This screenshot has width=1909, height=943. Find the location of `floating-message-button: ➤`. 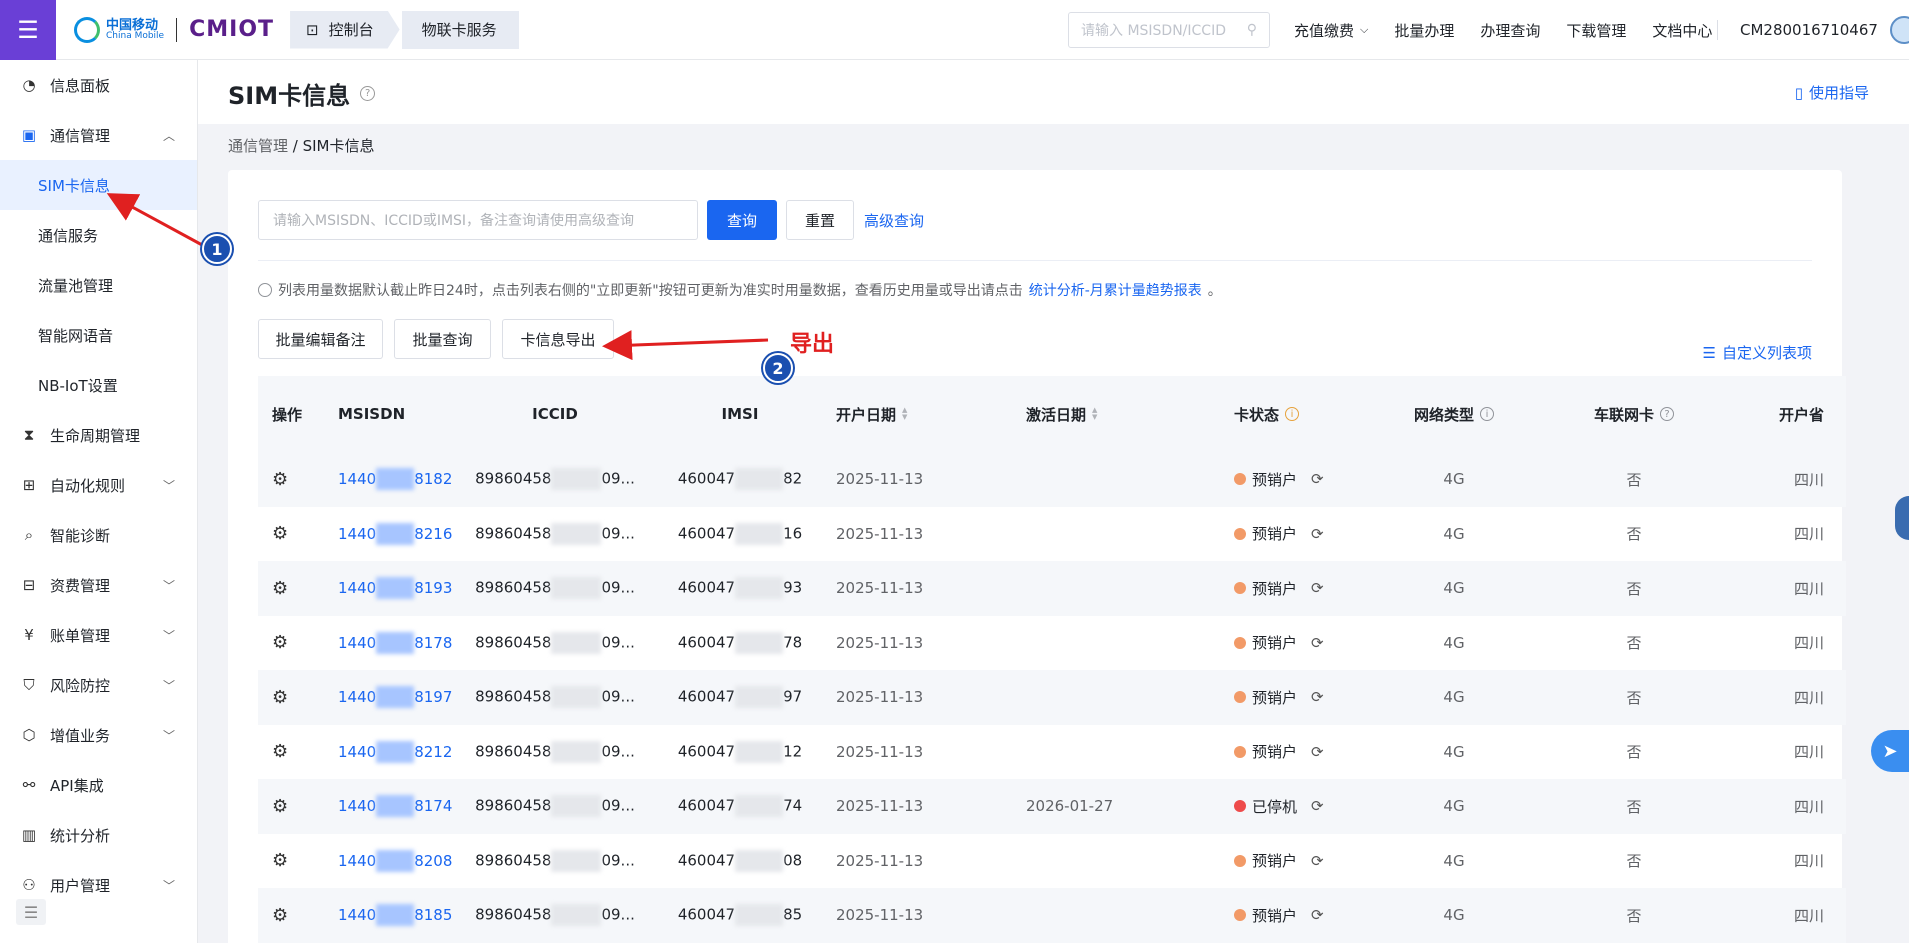

floating-message-button: ➤ is located at coordinates (1890, 751).